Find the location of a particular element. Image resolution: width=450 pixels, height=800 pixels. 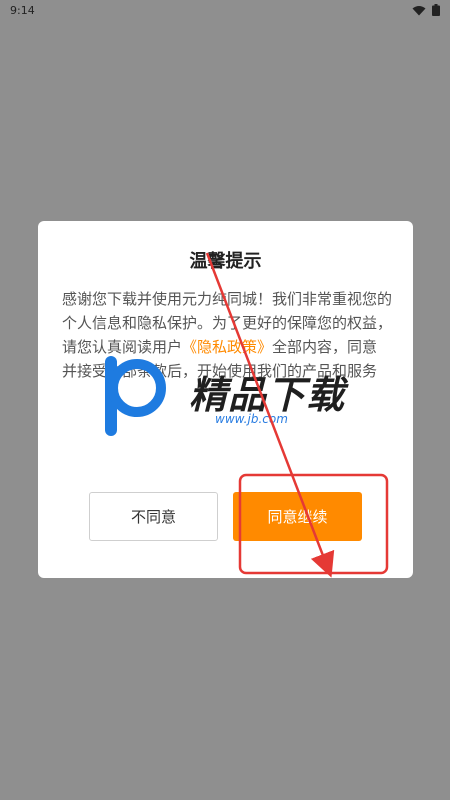

status-icons is located at coordinates (426, 10).